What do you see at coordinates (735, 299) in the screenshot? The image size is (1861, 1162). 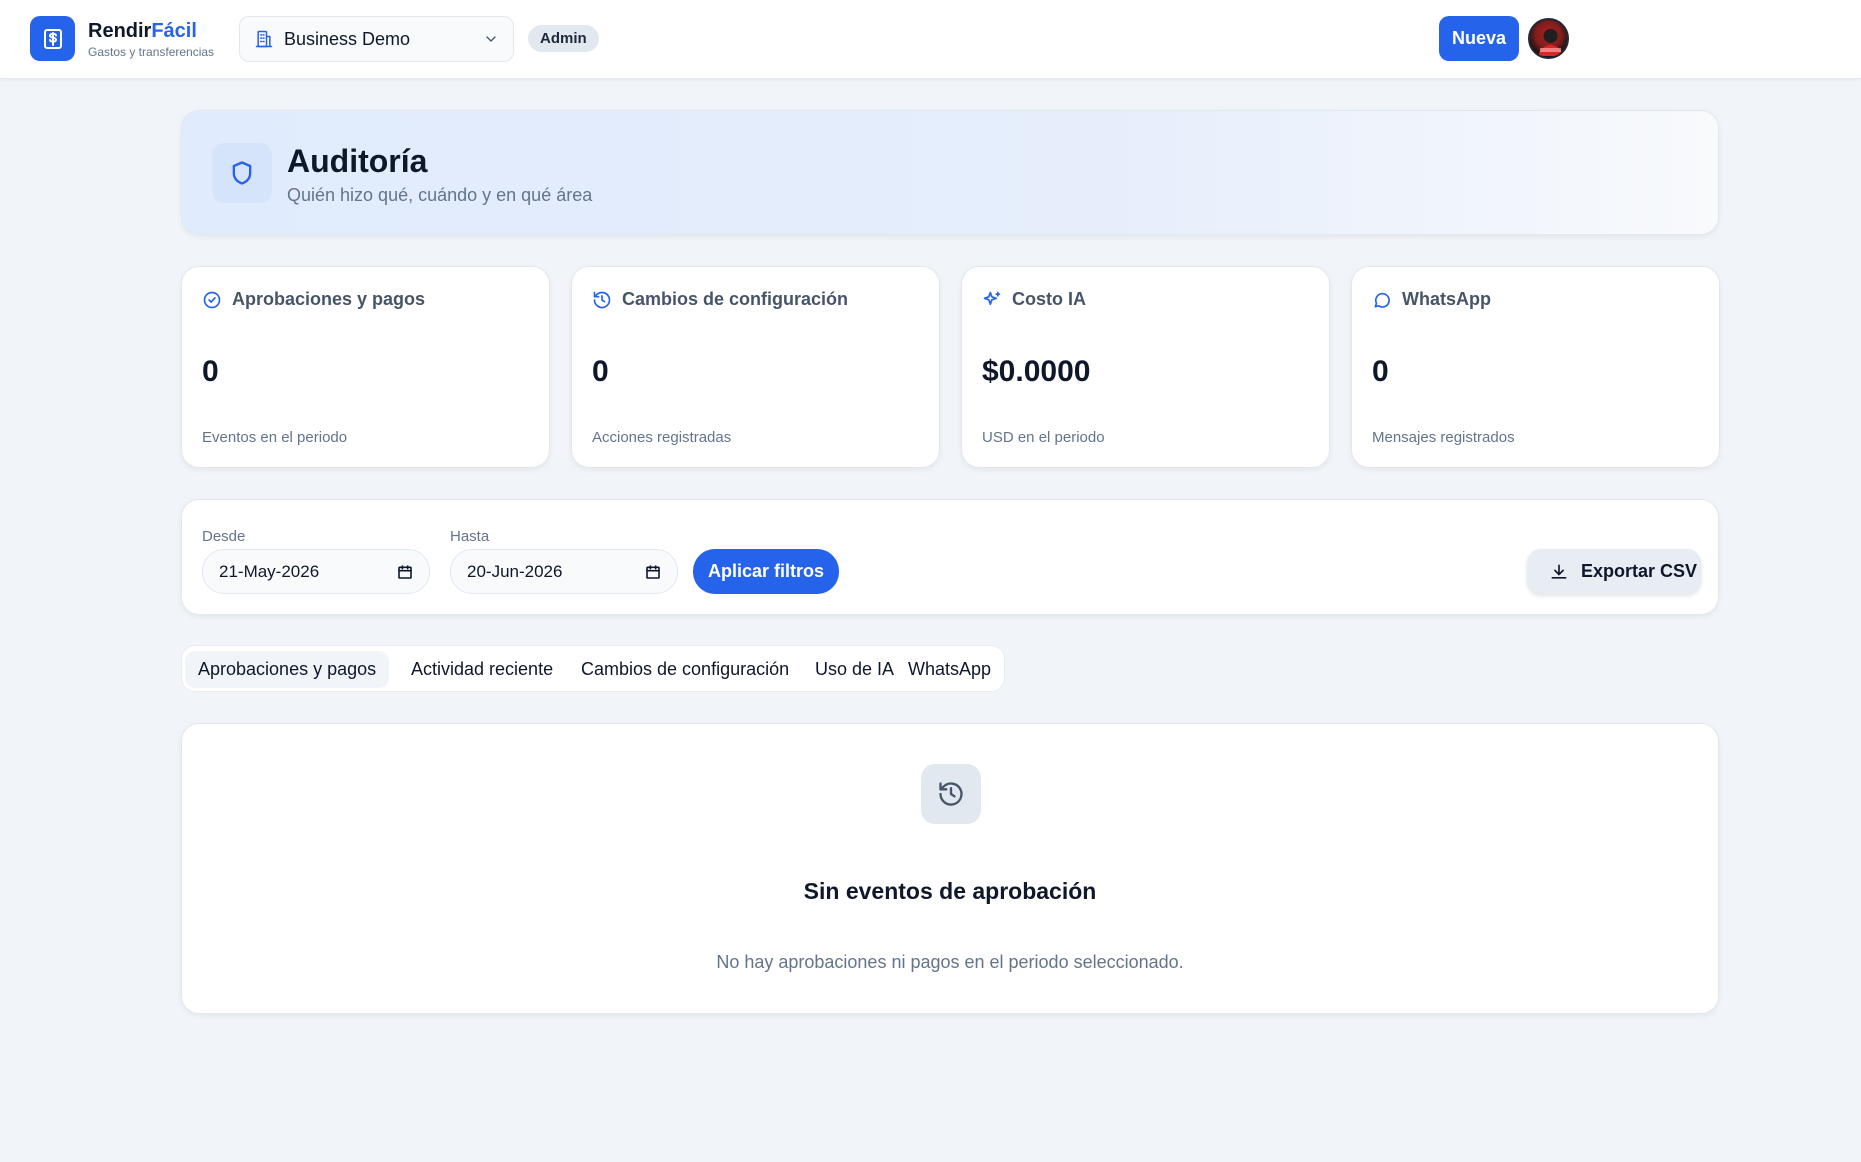 I see `stat-title: Cambios de configuración` at bounding box center [735, 299].